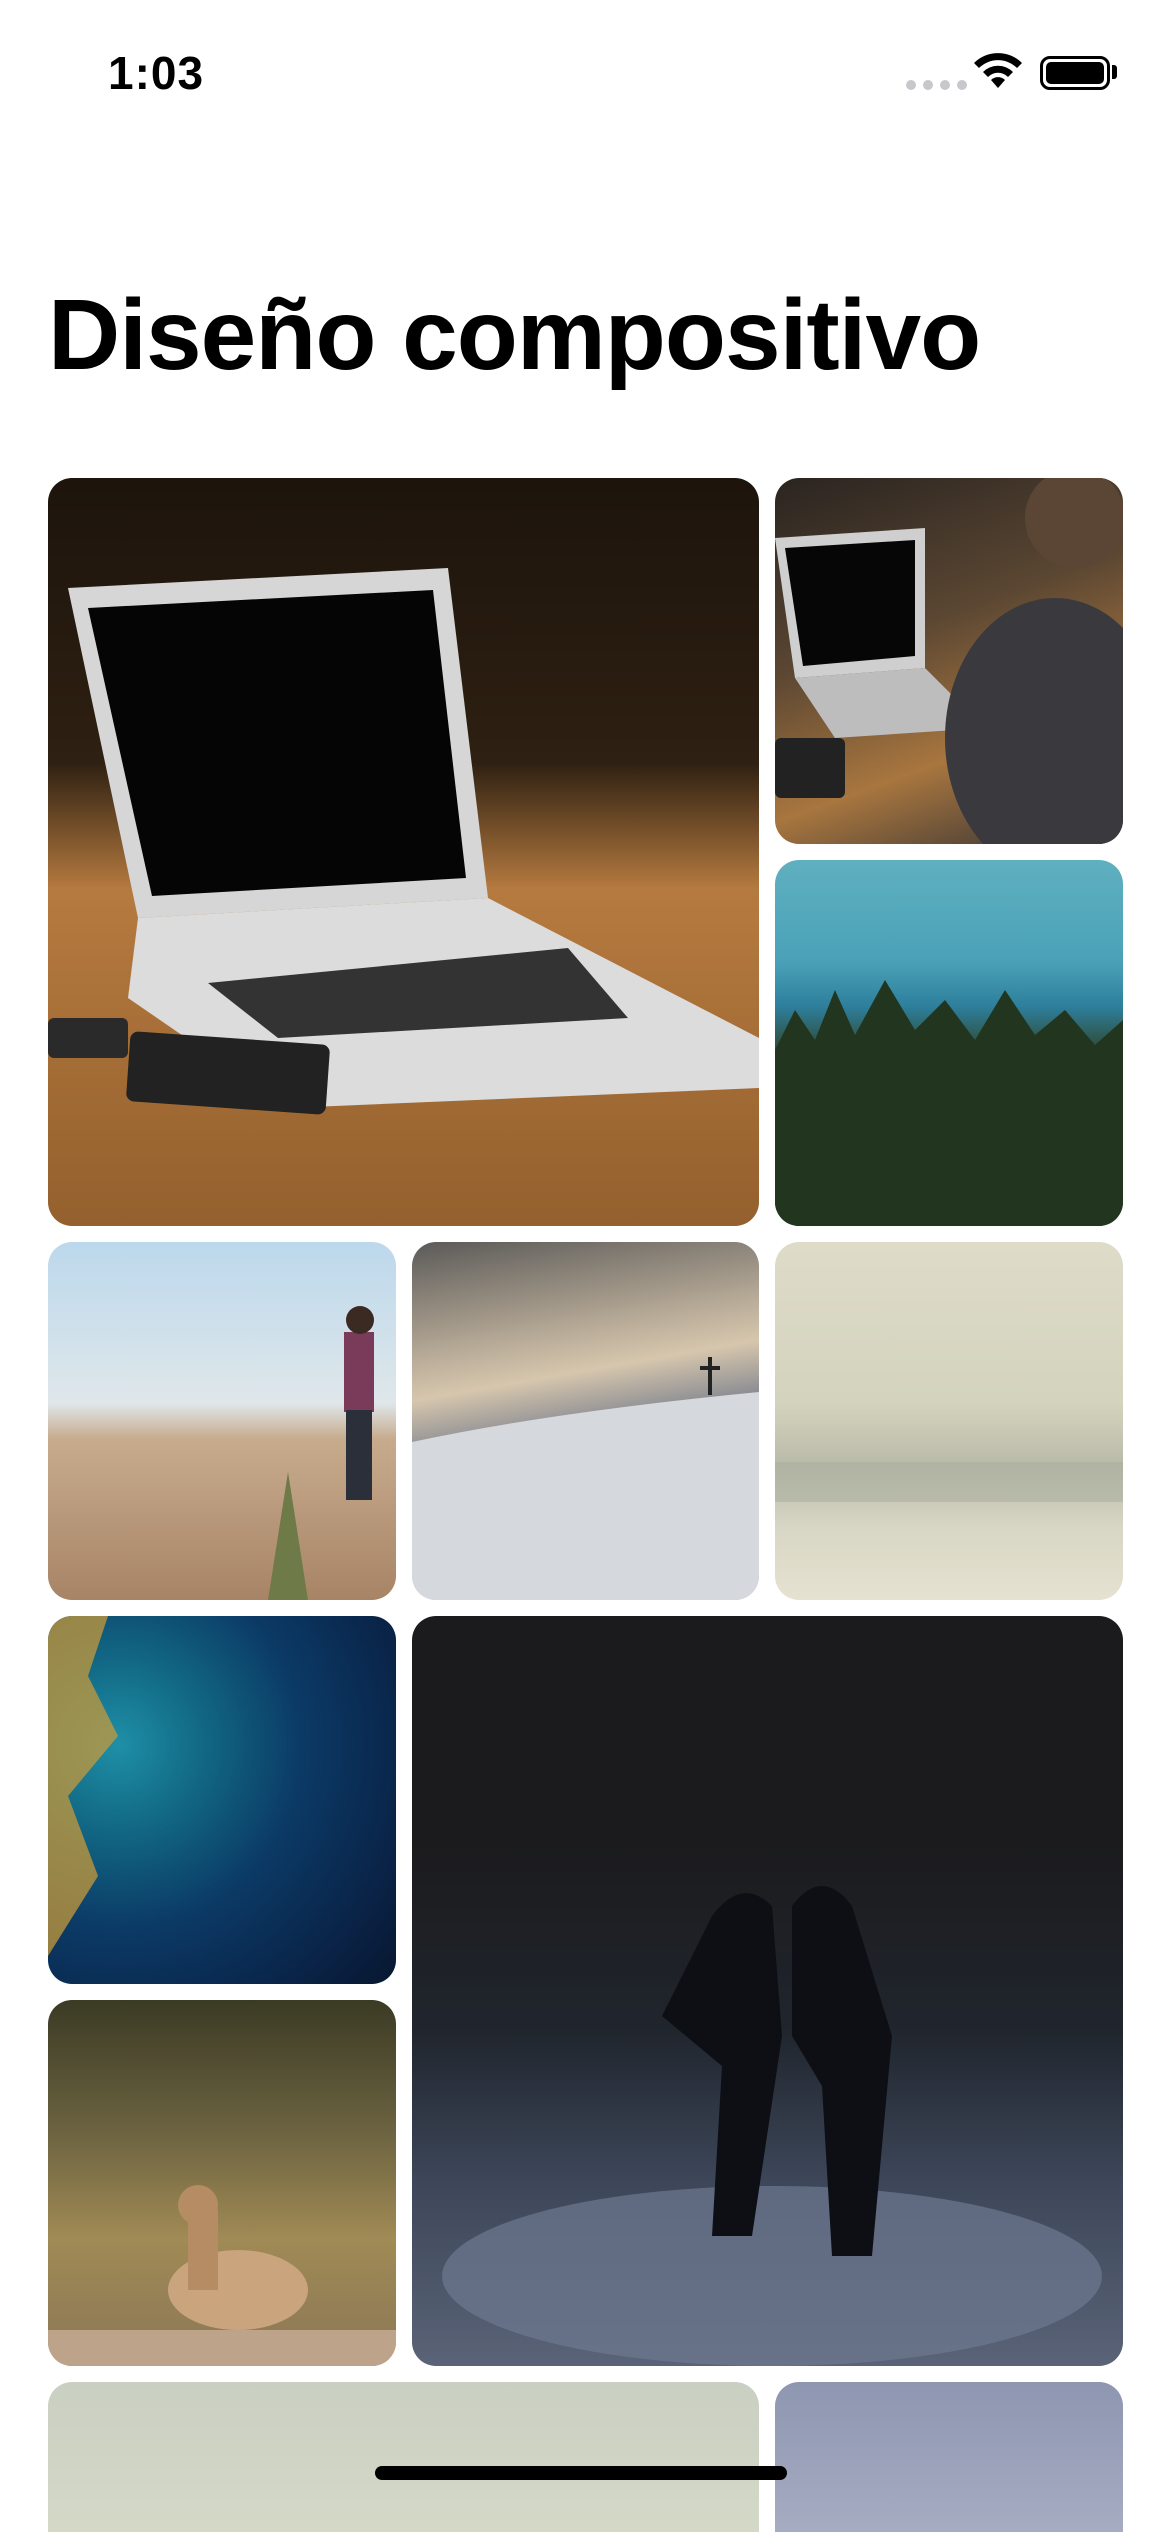 This screenshot has width=1170, height=2532. I want to click on home-indicator, so click(581, 2473).